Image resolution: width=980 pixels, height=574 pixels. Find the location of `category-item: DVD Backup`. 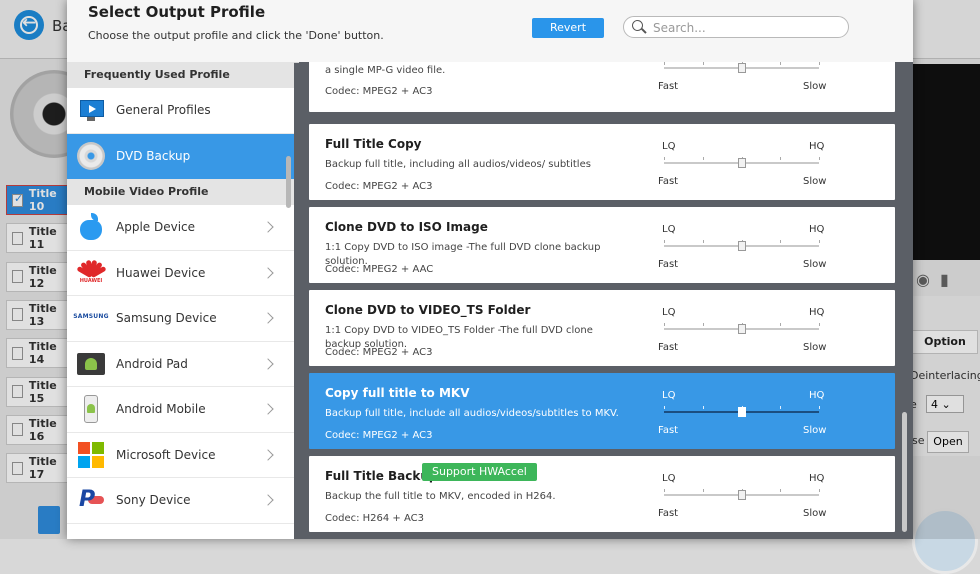

category-item: DVD Backup is located at coordinates (180, 156).